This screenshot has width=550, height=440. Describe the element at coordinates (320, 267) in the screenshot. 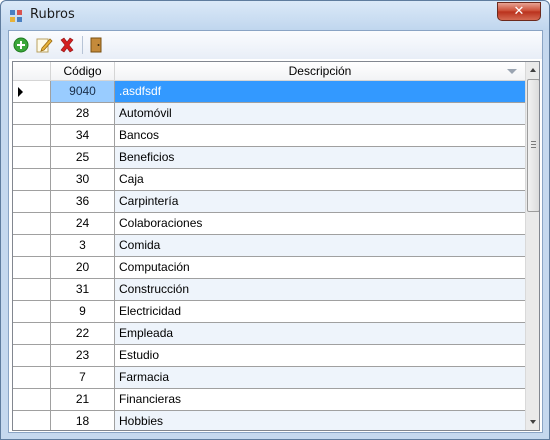

I see `cell-descripcion: Computación` at that location.